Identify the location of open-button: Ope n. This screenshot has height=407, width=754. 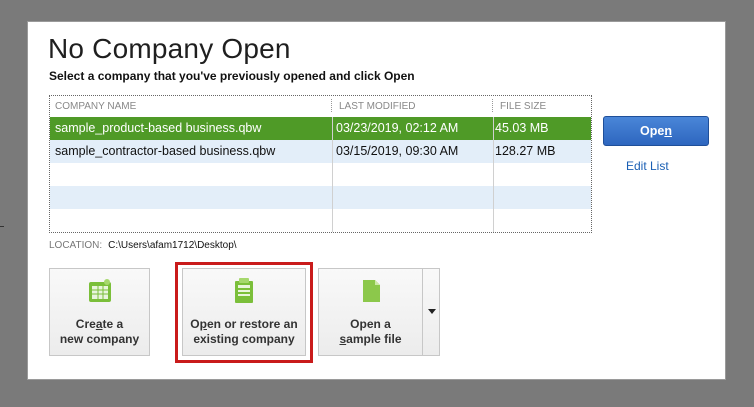
(656, 131).